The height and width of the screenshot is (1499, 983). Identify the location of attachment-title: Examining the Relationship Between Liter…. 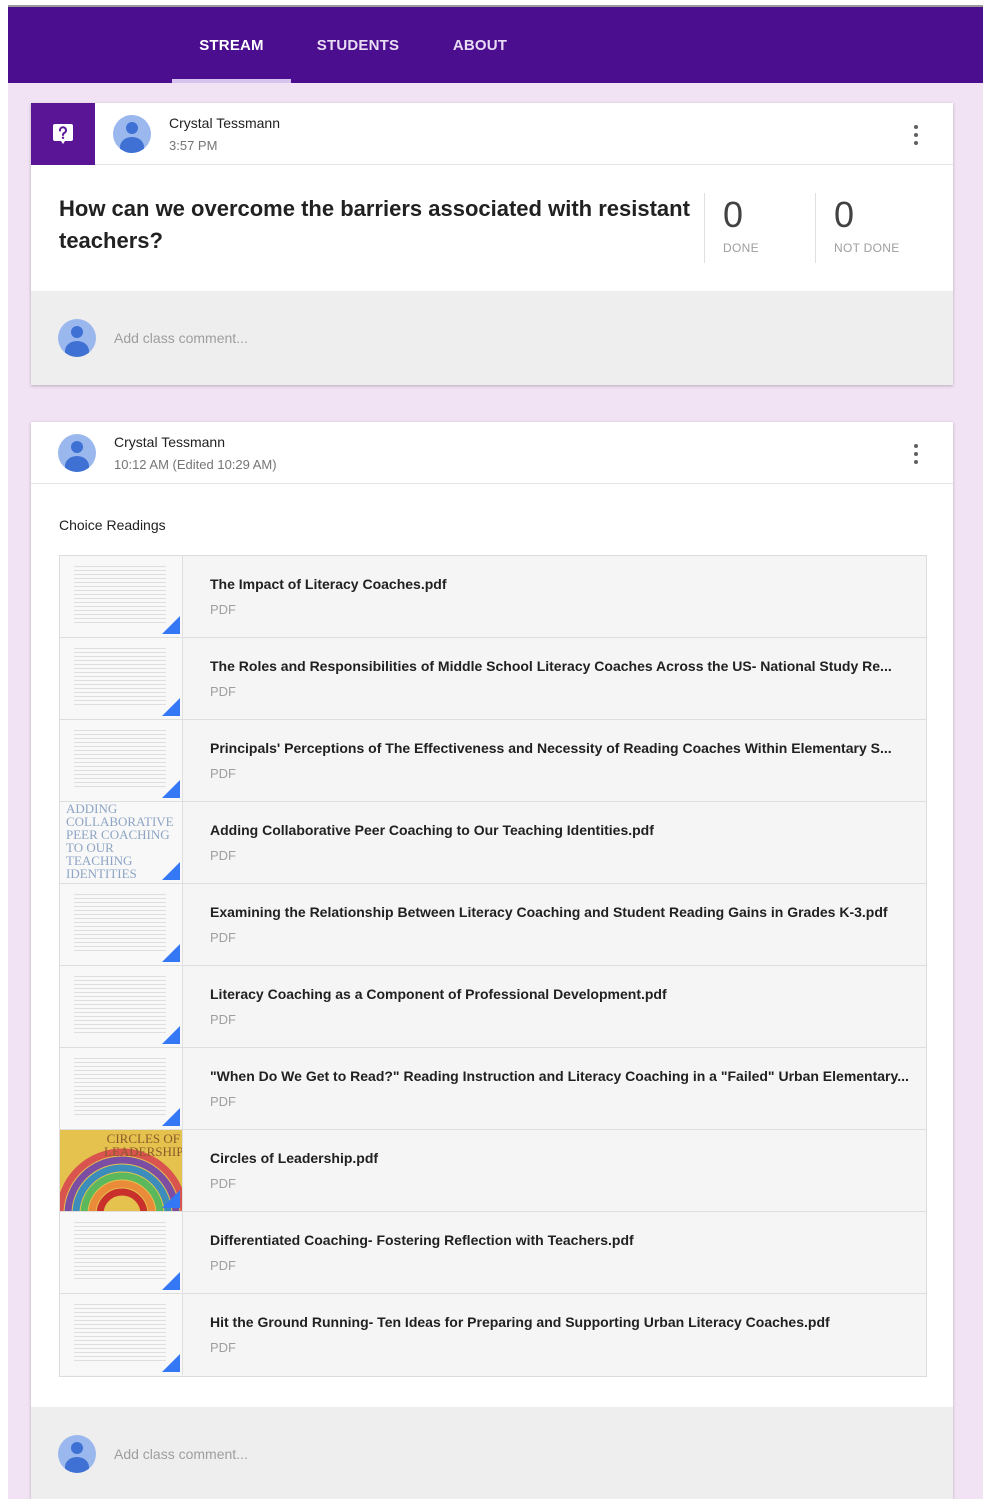
(549, 912).